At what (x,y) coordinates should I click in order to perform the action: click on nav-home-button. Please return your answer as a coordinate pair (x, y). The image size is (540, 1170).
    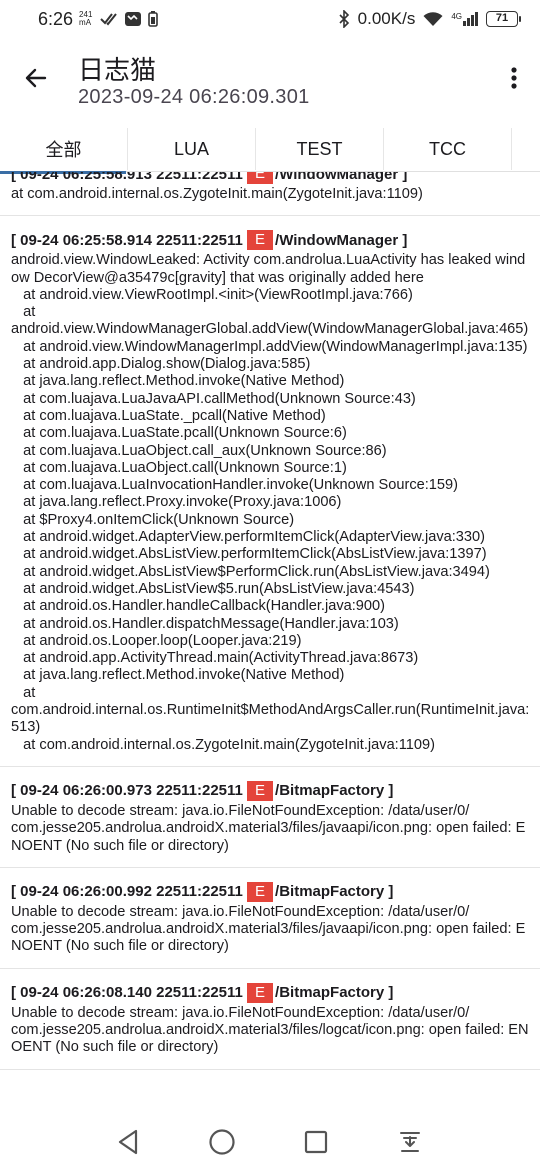
    Looking at the image, I should click on (222, 1142).